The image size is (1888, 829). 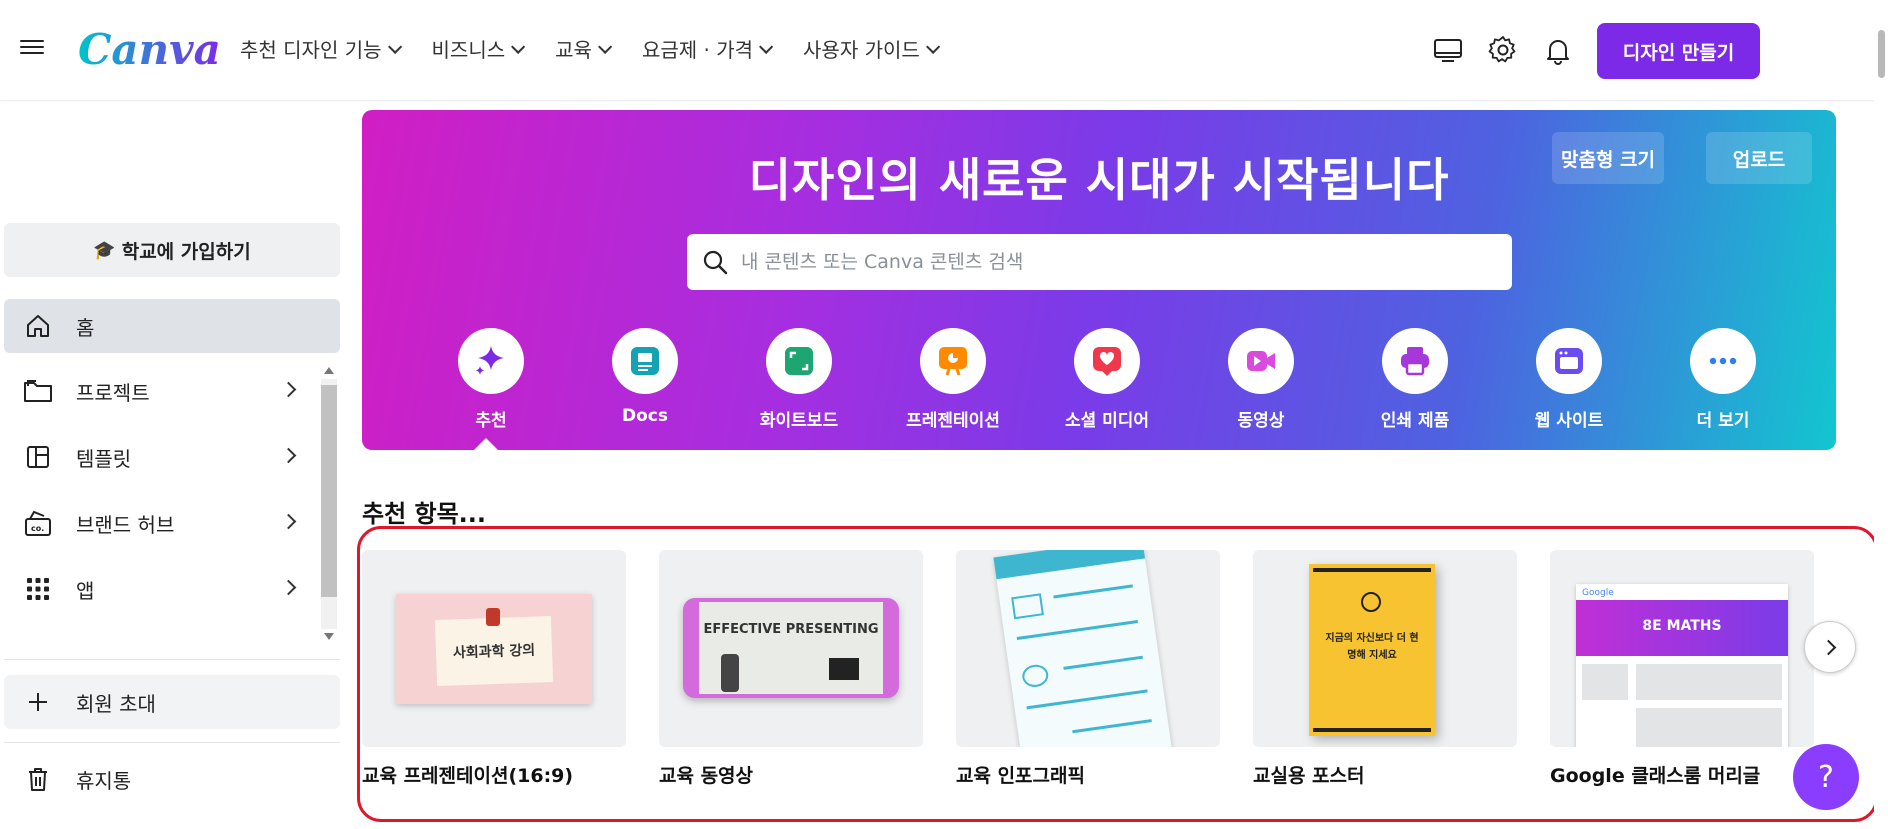 I want to click on category-video: 동영상, so click(x=1261, y=379).